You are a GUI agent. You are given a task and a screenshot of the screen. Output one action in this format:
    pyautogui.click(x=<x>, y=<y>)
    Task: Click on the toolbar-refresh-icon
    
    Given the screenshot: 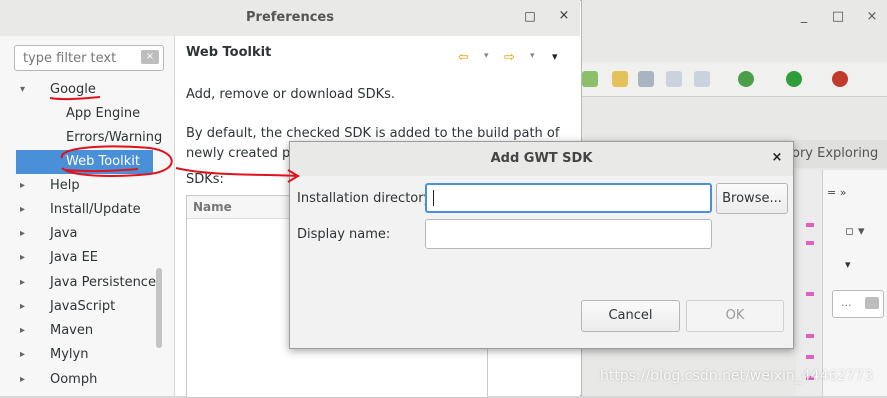 What is the action you would take?
    pyautogui.click(x=590, y=79)
    